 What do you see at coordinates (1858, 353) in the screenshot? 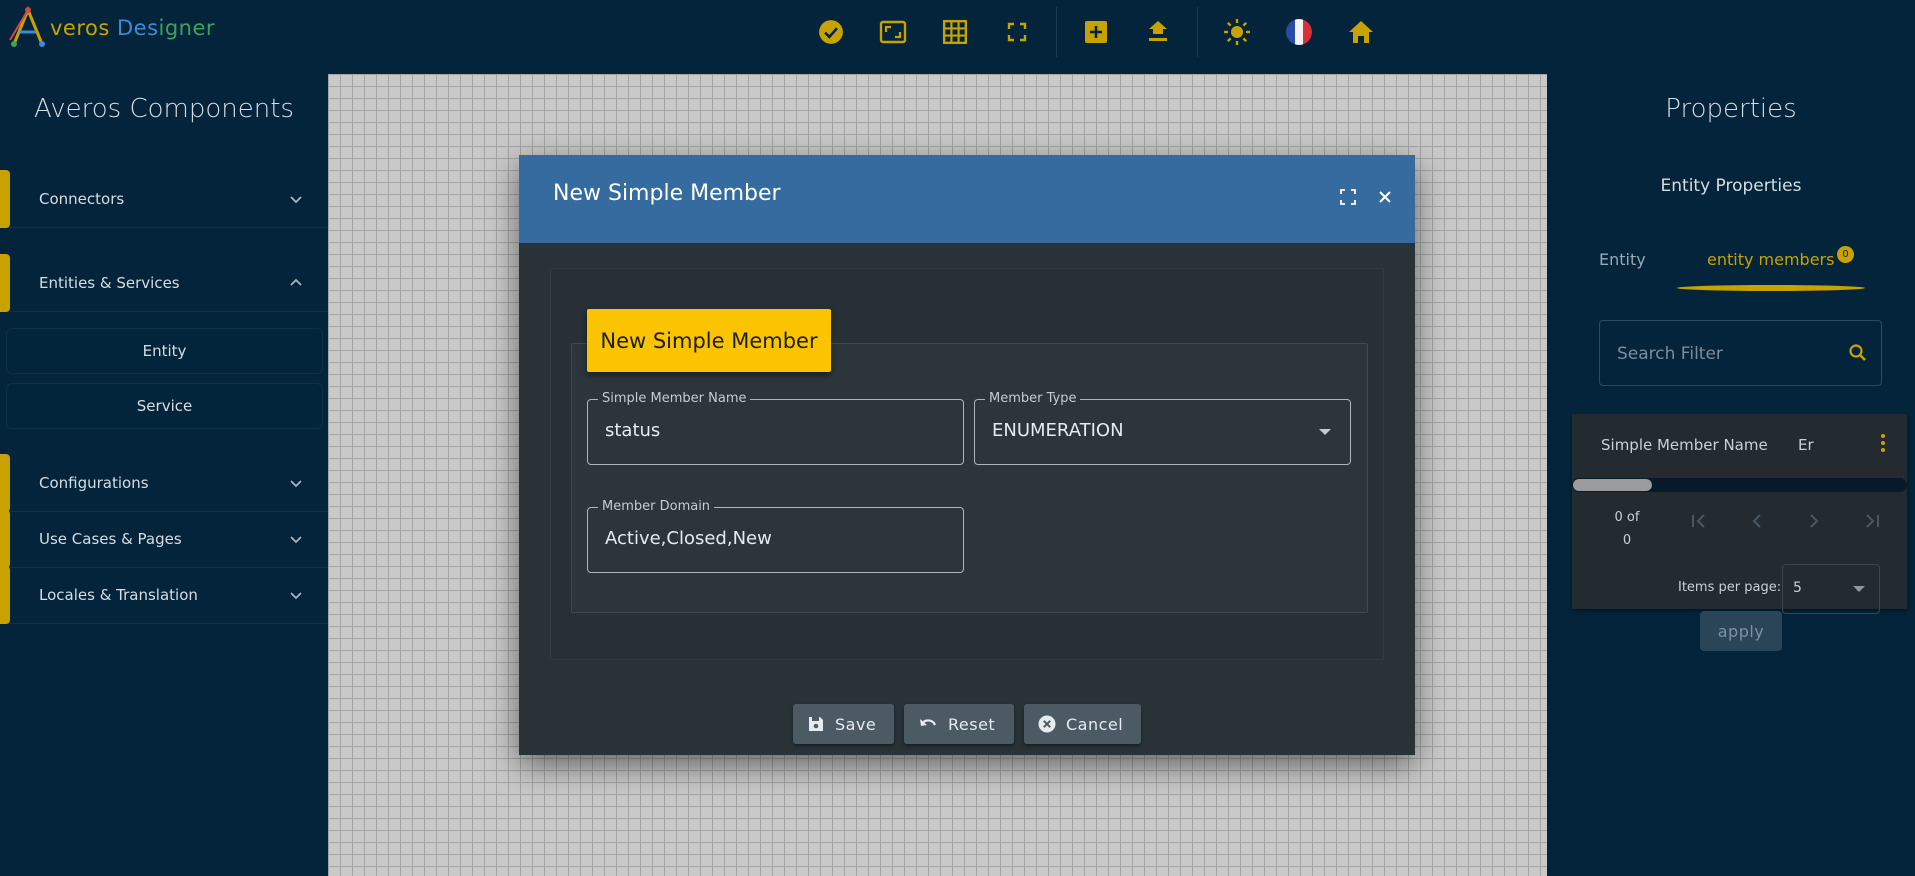
I see `search-icon` at bounding box center [1858, 353].